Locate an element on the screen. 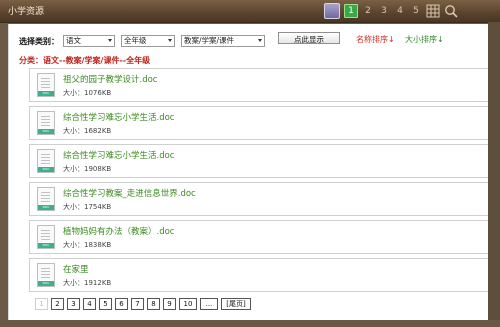 The image size is (500, 327). page-link-6: 6 is located at coordinates (121, 304).